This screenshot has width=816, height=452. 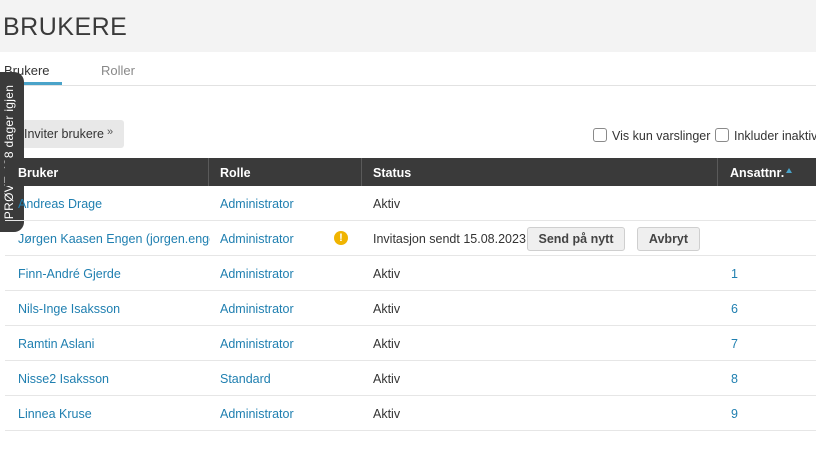 I want to click on column-header-role: Rolle, so click(x=235, y=173).